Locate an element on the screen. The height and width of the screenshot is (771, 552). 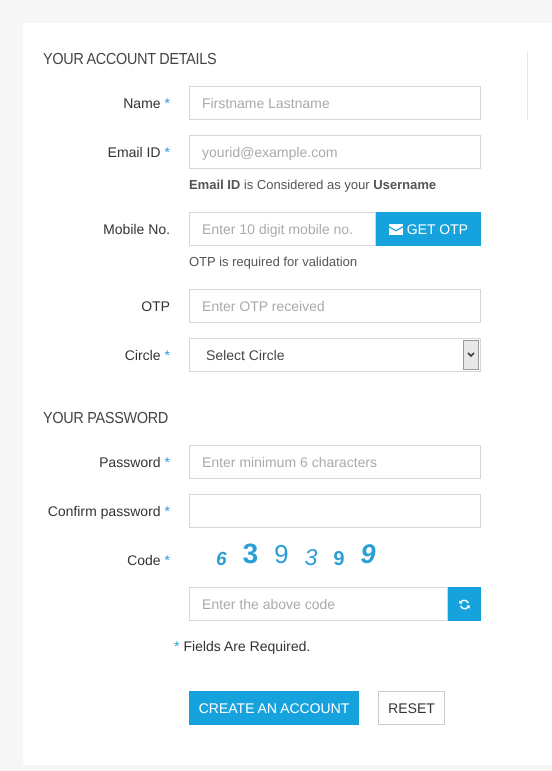
field-label: Code is located at coordinates (144, 560).